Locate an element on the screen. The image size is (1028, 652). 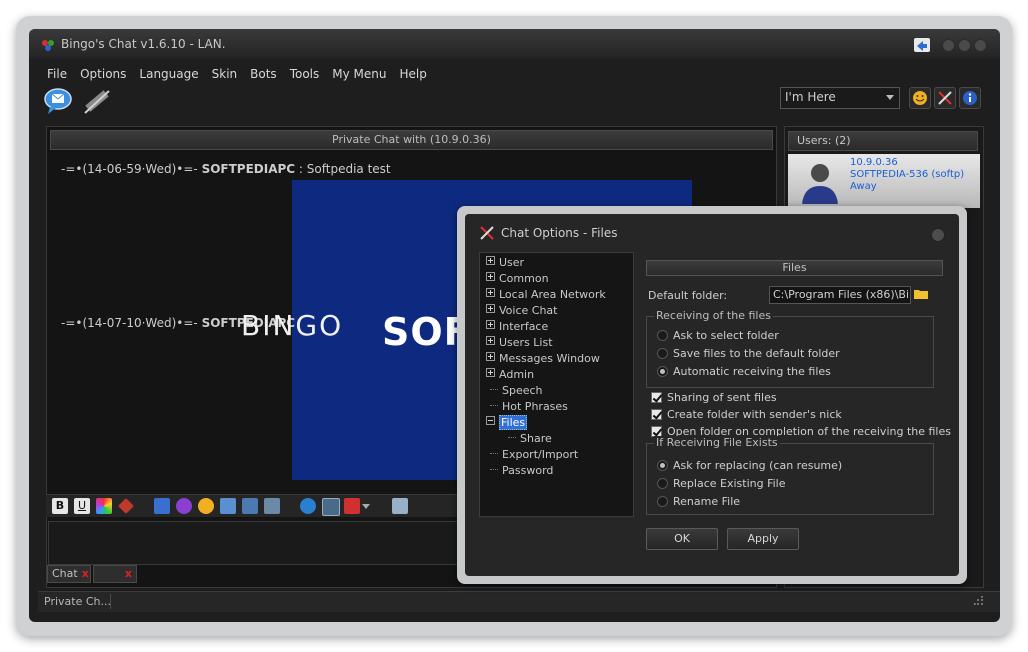
refresh-icon is located at coordinates (308, 506).